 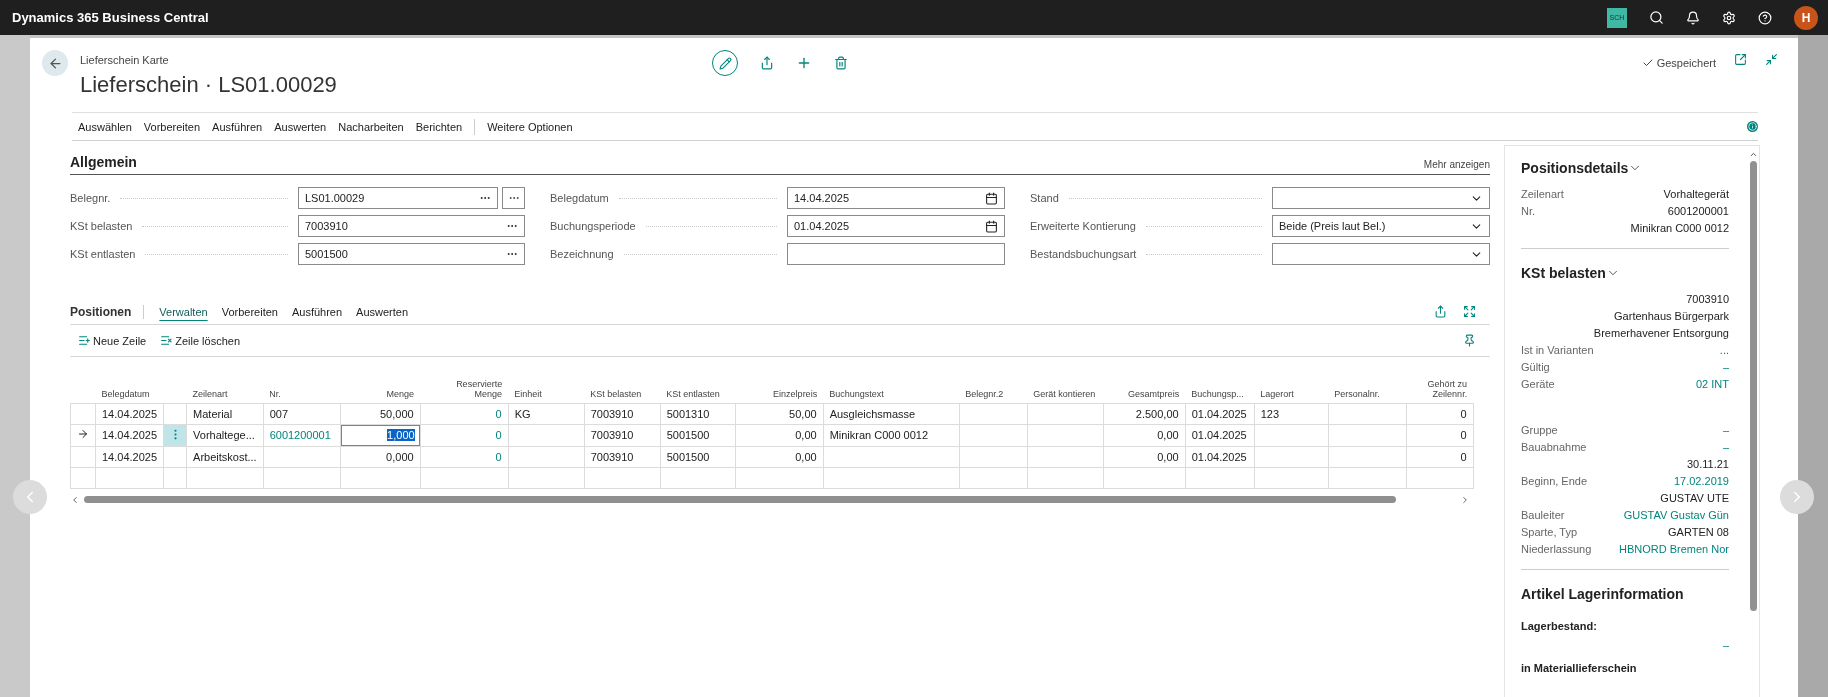 What do you see at coordinates (317, 311) in the screenshot?
I see `tab: Ausführen` at bounding box center [317, 311].